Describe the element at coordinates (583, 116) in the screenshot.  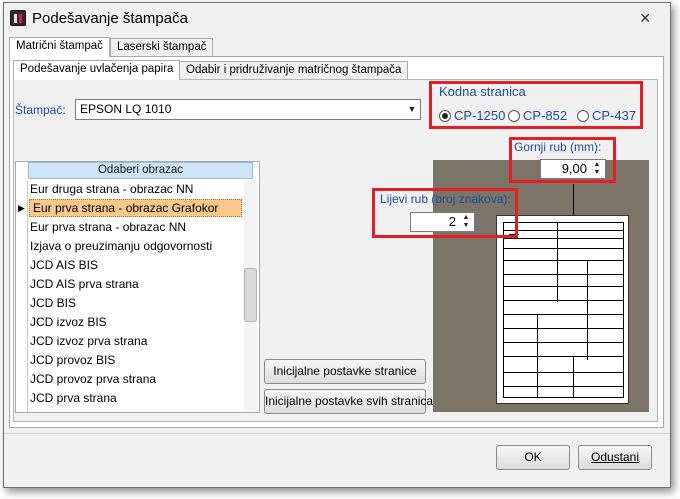
I see `radio-cp437` at that location.